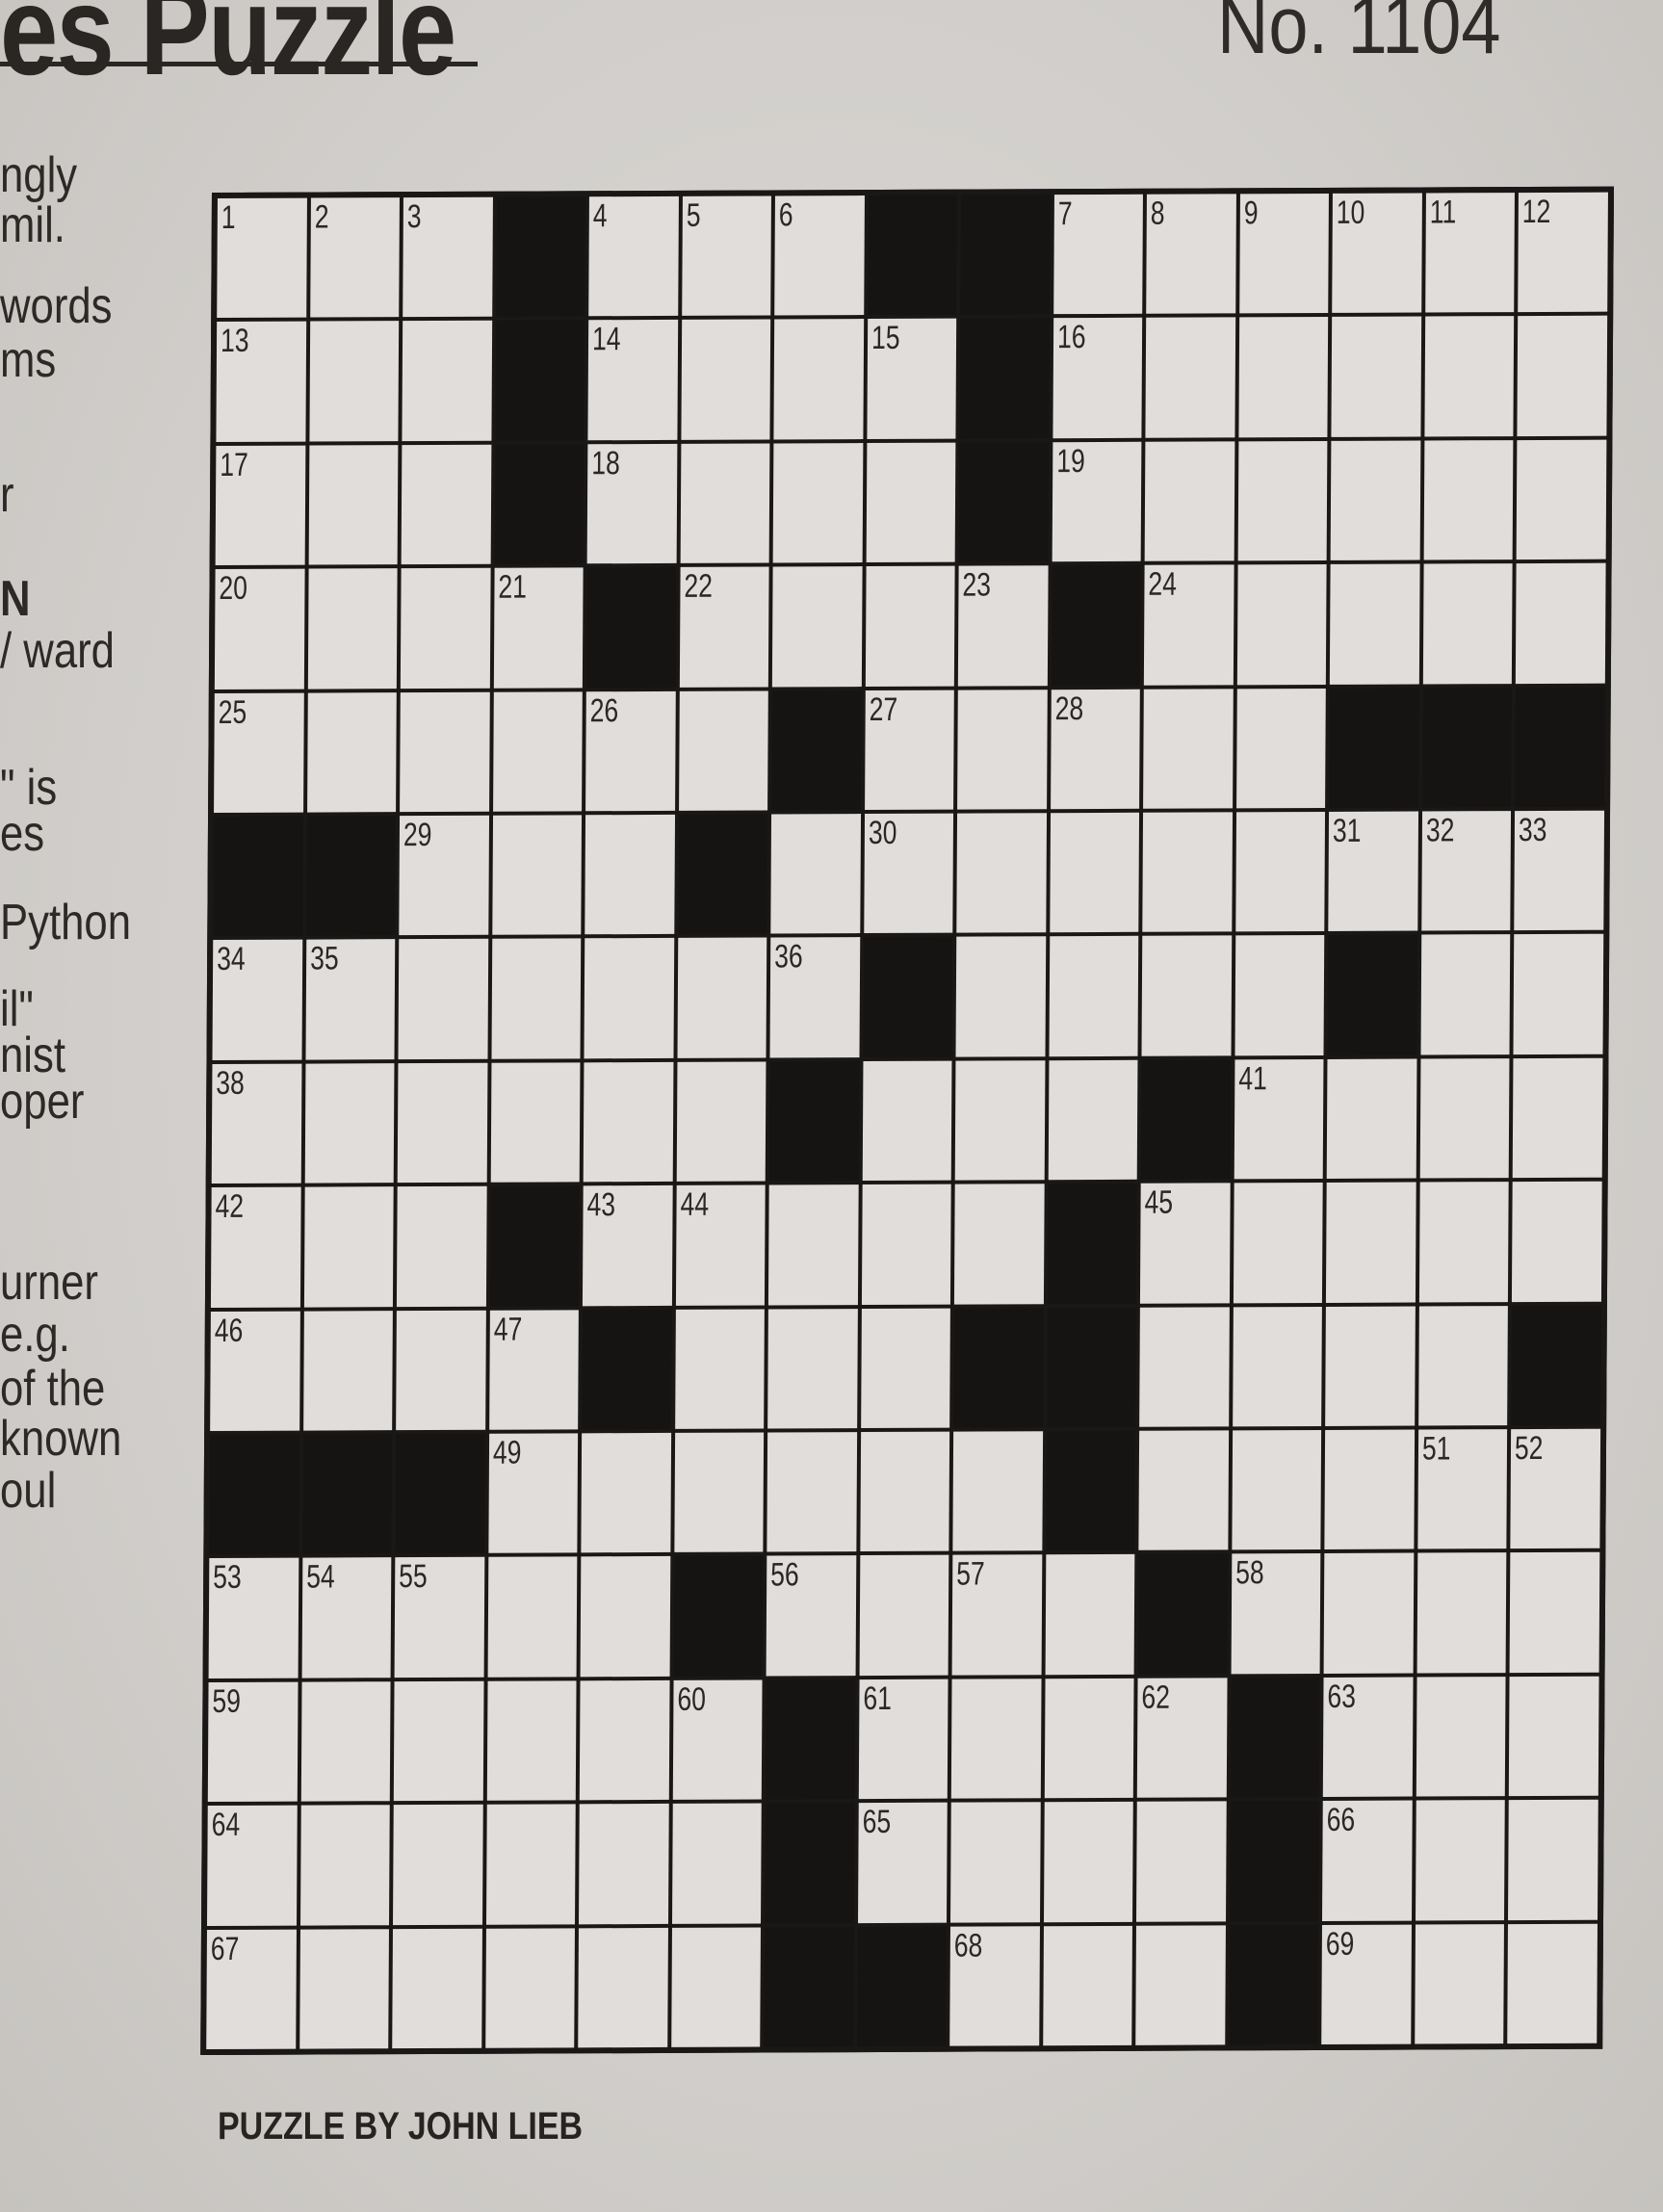 This screenshot has height=2212, width=1663. Describe the element at coordinates (350, 999) in the screenshot. I see `grid-cell: 35` at that location.